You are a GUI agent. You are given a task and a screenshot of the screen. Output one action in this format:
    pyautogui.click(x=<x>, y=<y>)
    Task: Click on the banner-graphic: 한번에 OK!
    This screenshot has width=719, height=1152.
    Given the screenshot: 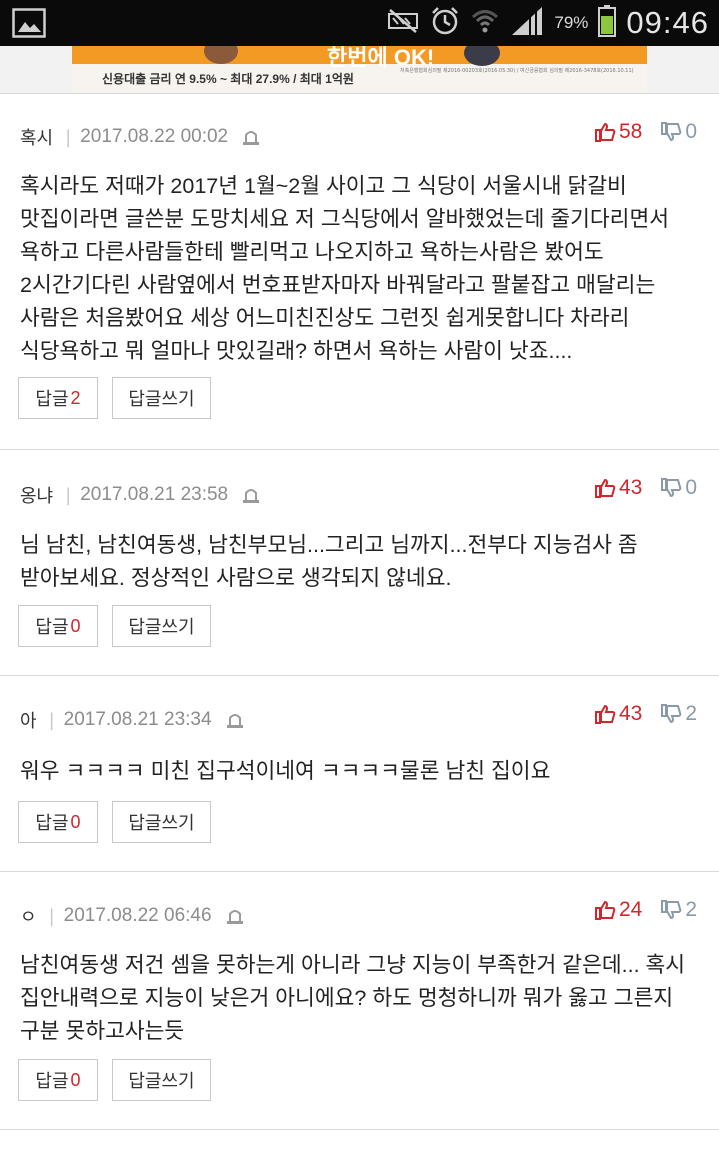 What is the action you would take?
    pyautogui.click(x=359, y=58)
    